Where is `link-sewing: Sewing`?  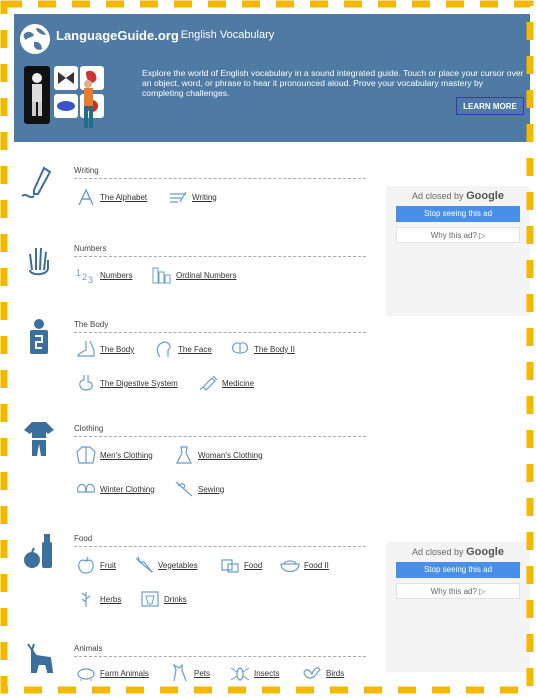 link-sewing: Sewing is located at coordinates (199, 489).